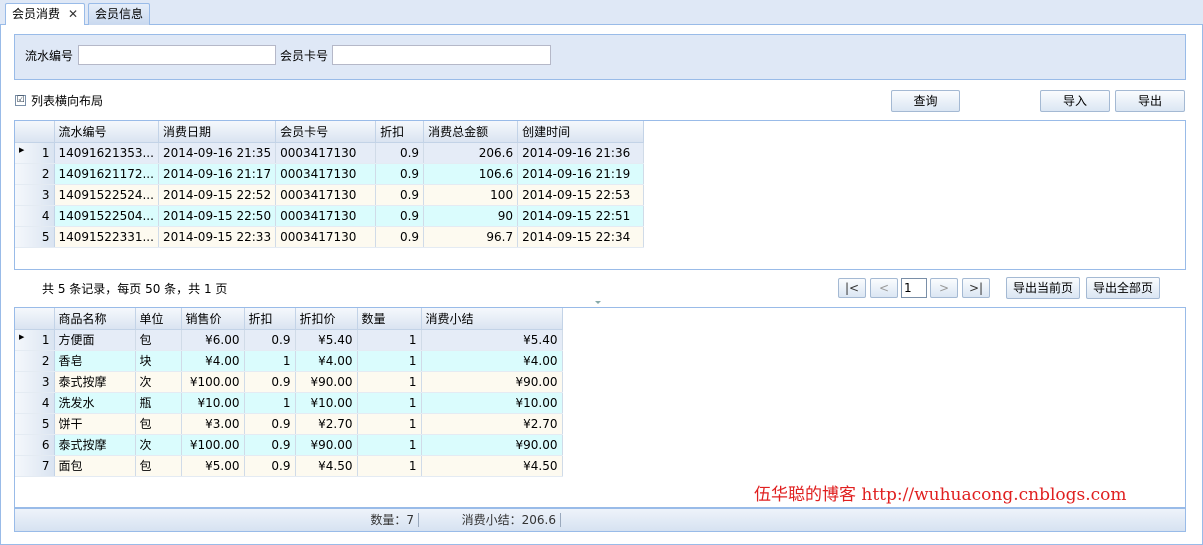  Describe the element at coordinates (45, 14) in the screenshot. I see `tab-member-consumption: 会员消费 ✕` at that location.